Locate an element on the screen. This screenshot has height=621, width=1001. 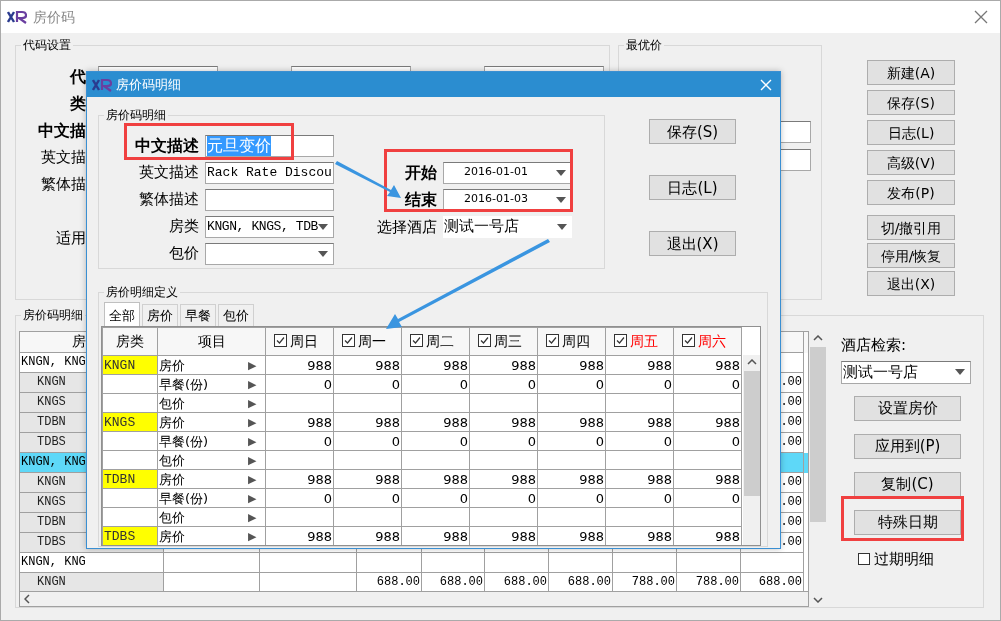
group-title: 最优价 is located at coordinates (644, 45).